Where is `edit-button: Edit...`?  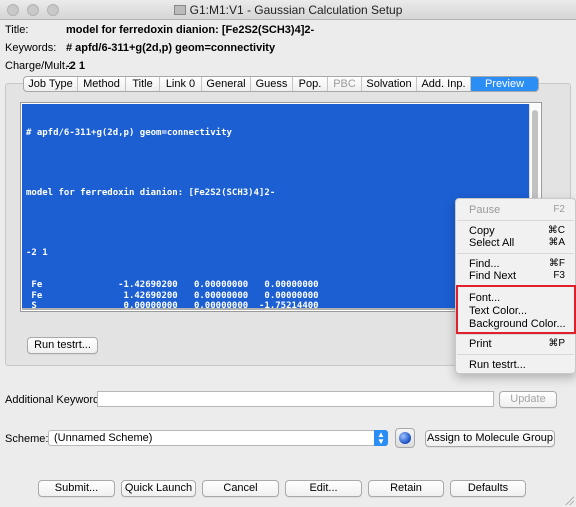 edit-button: Edit... is located at coordinates (323, 488).